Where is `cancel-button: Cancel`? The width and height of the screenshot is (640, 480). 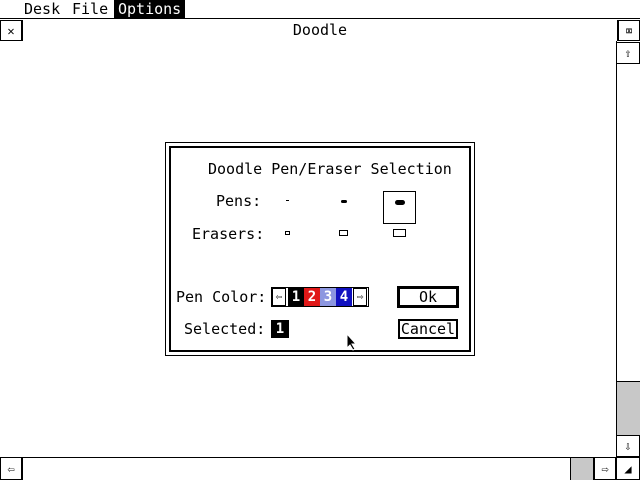 cancel-button: Cancel is located at coordinates (428, 329).